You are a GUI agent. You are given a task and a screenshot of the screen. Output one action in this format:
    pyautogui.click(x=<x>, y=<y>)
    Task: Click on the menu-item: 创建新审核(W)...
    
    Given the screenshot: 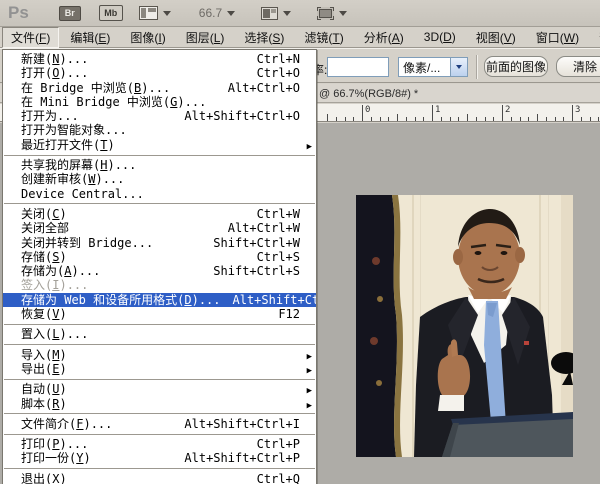 What is the action you would take?
    pyautogui.click(x=159, y=179)
    